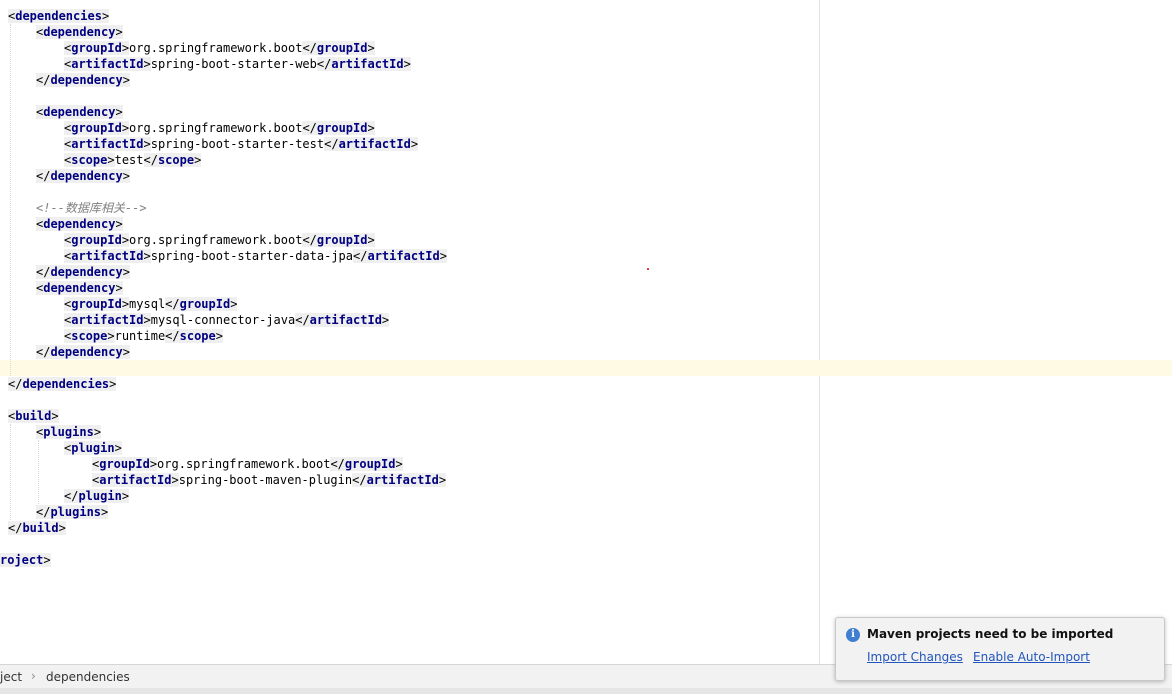 This screenshot has width=1172, height=694. I want to click on code-line: </plugins>, so click(72, 512).